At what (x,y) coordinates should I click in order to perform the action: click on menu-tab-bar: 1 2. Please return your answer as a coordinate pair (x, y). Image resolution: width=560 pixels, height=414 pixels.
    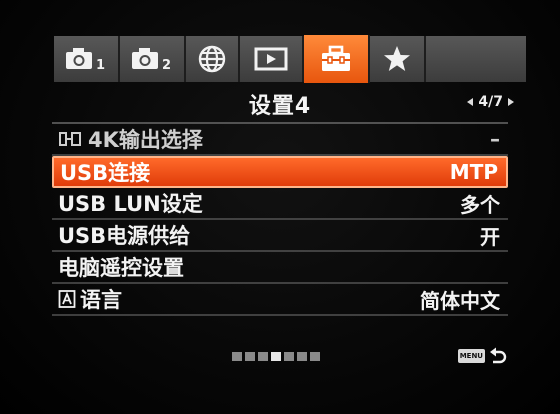
    Looking at the image, I should click on (290, 59).